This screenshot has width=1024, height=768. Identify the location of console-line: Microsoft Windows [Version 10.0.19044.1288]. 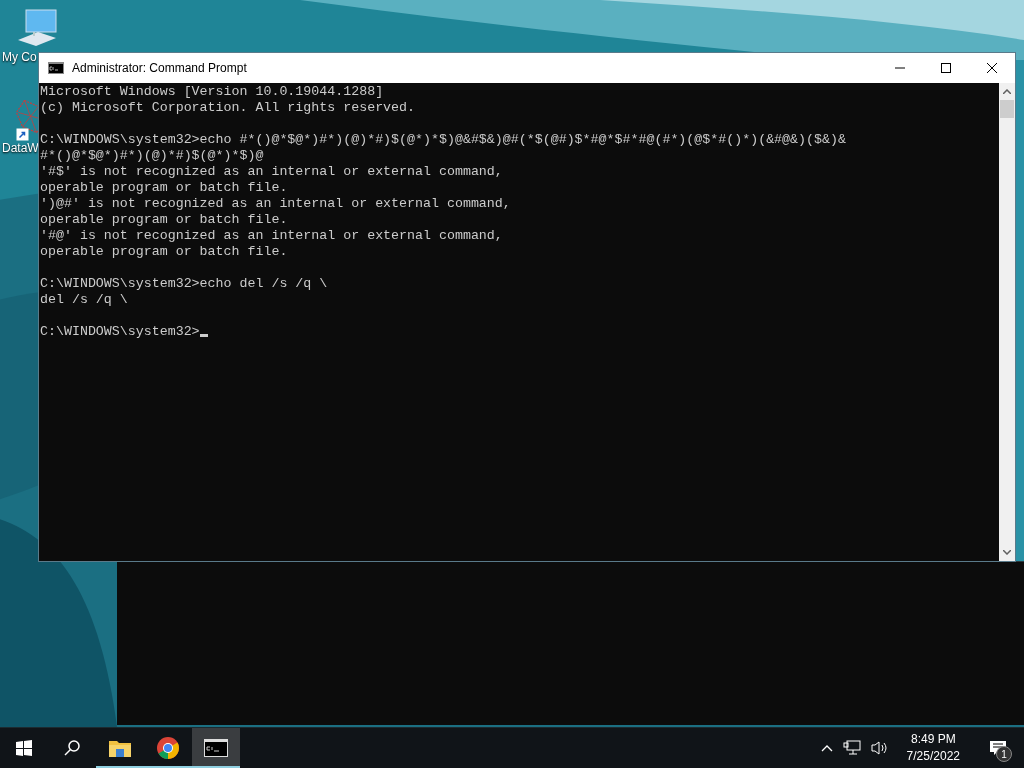
(212, 91).